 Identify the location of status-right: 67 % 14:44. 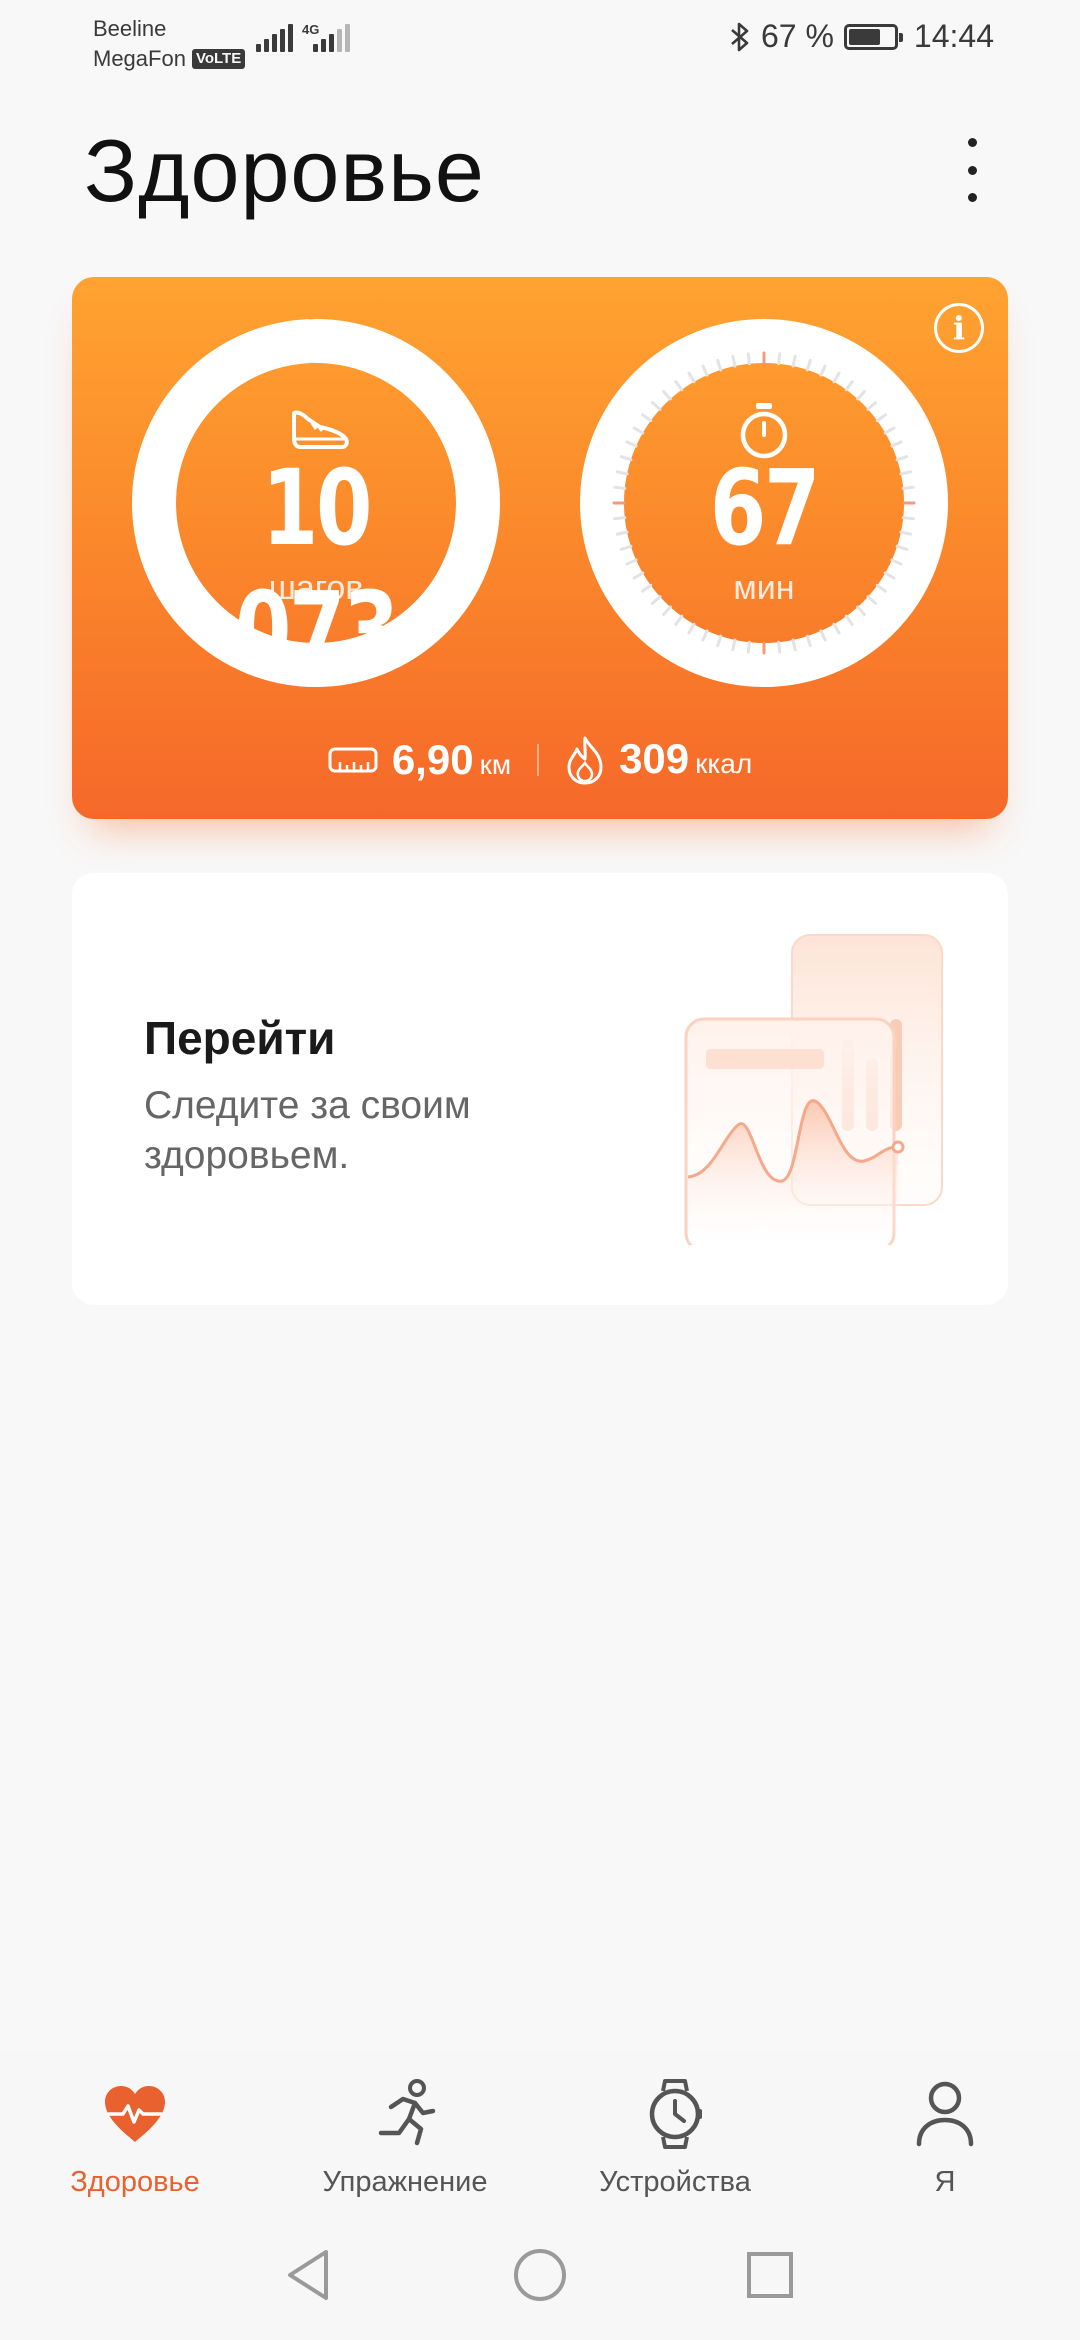
(861, 36).